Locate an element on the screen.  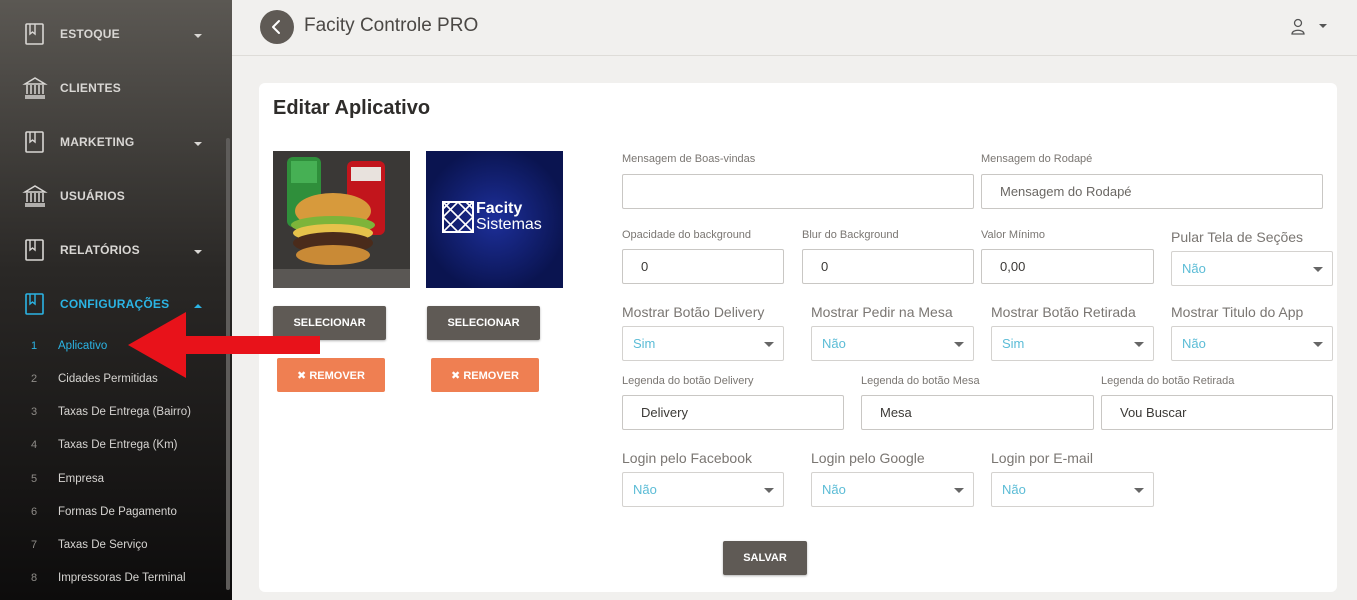
menu-label: RELATÓRIOS is located at coordinates (100, 250).